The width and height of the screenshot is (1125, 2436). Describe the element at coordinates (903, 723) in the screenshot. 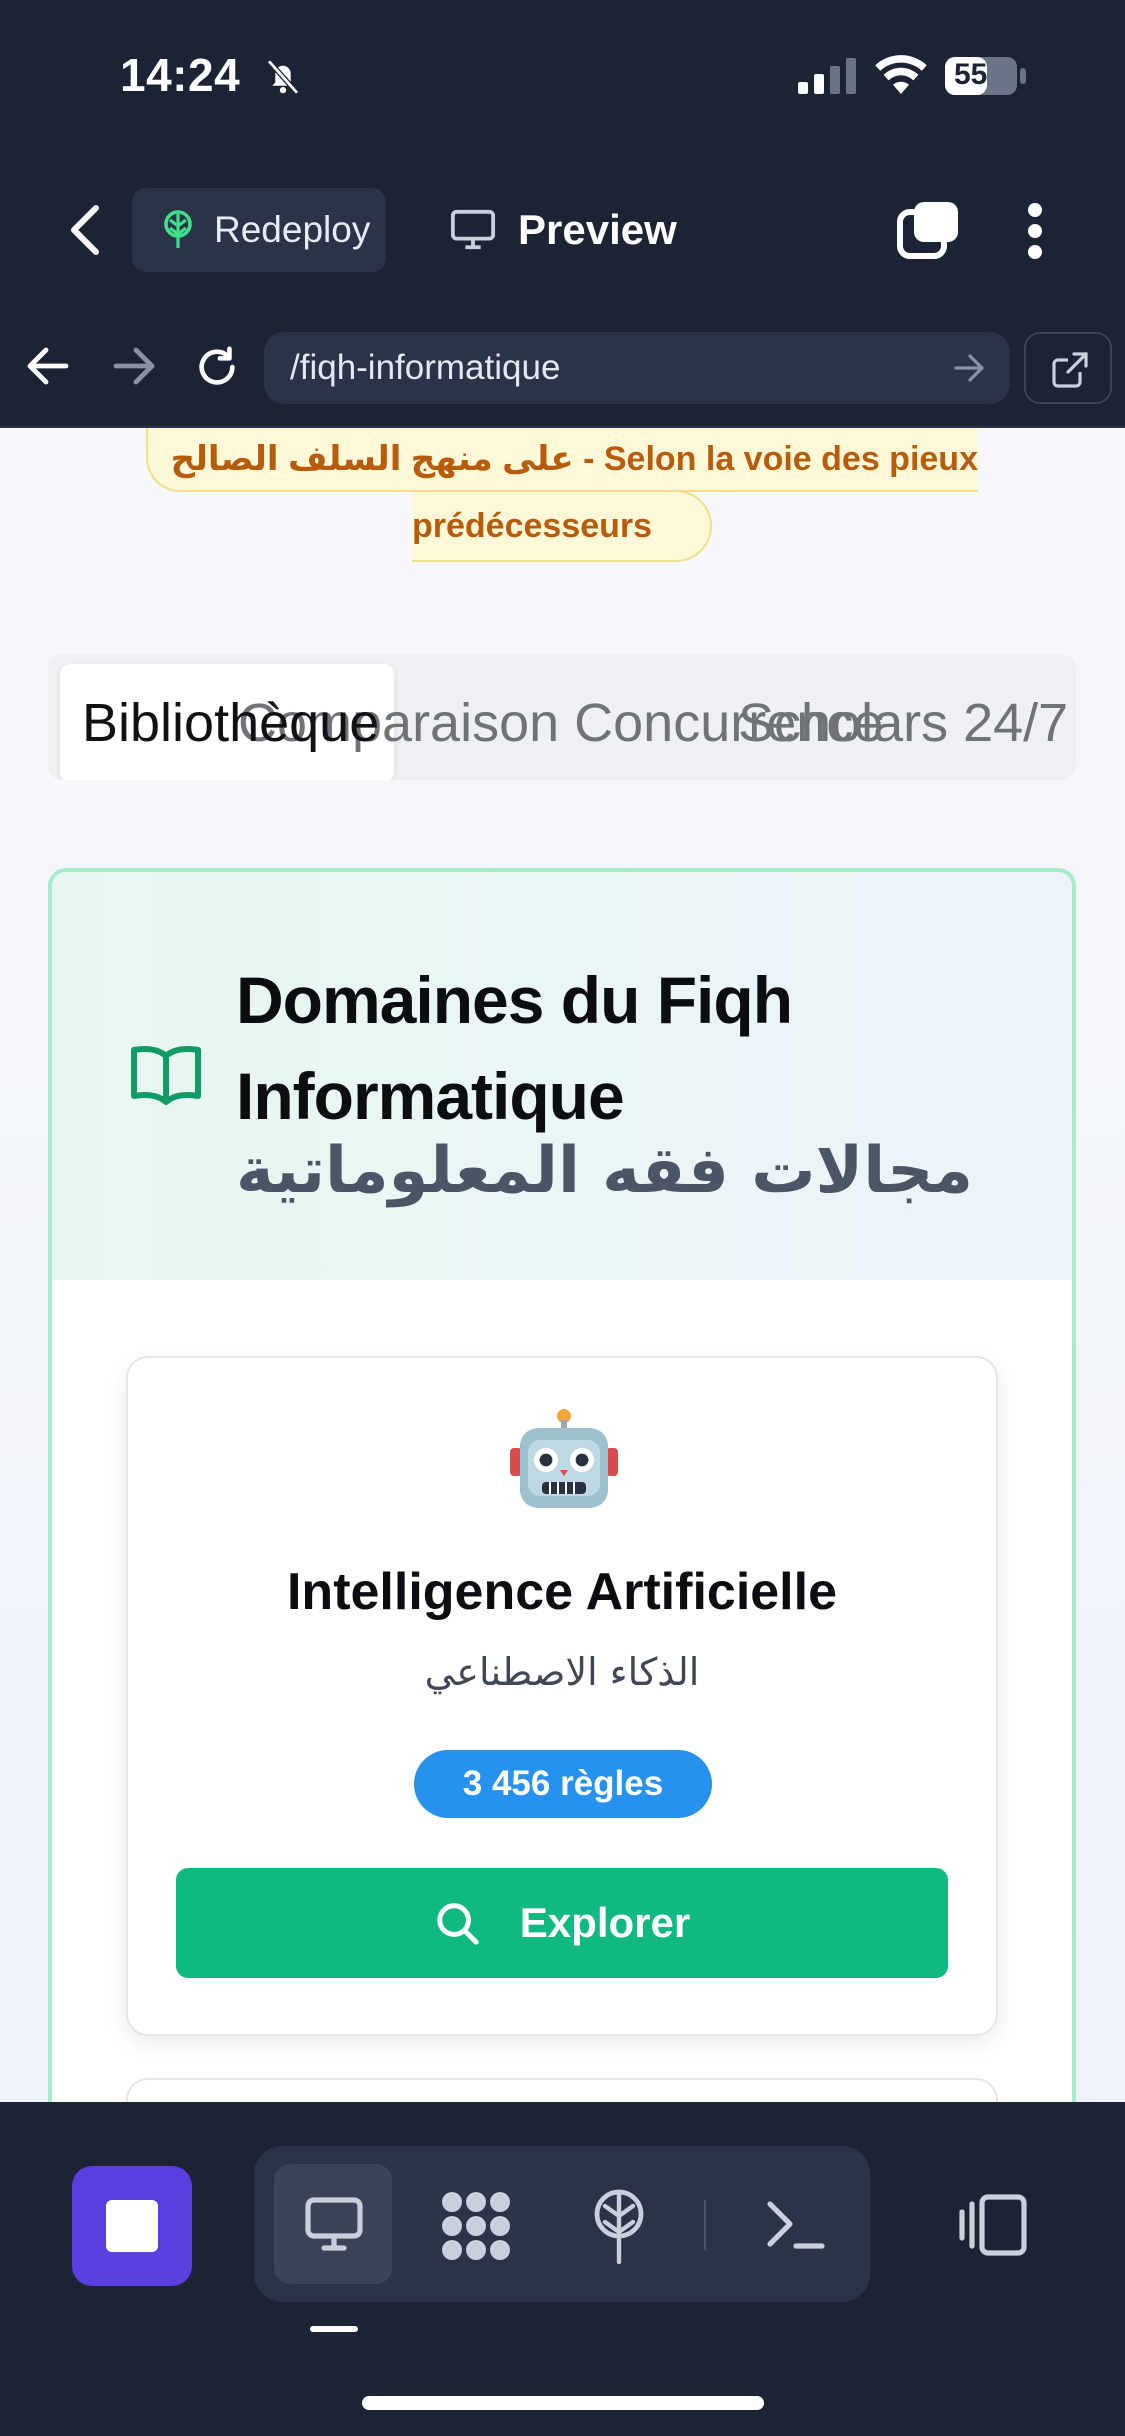

I see `tab-scholars: Scholars 24/7` at that location.